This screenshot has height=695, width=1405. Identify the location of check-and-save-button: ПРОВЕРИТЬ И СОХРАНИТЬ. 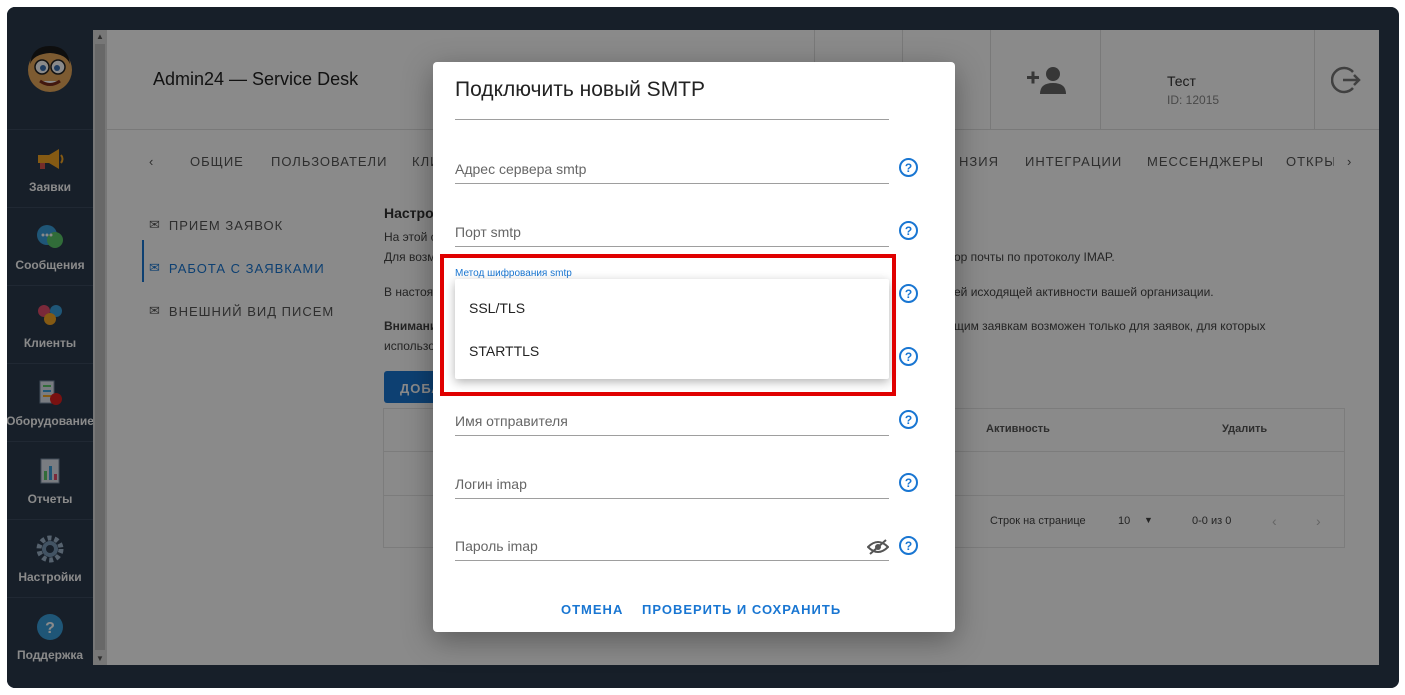
(741, 609).